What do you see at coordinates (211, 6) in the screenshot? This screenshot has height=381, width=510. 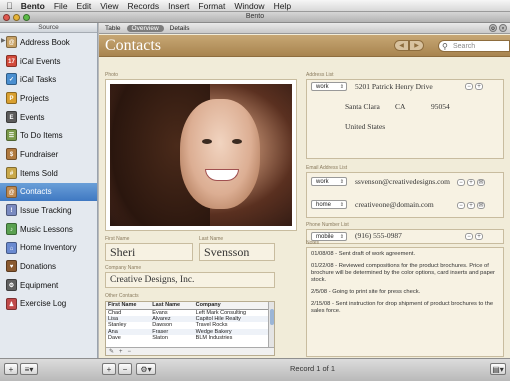 I see `menu-format: Format` at bounding box center [211, 6].